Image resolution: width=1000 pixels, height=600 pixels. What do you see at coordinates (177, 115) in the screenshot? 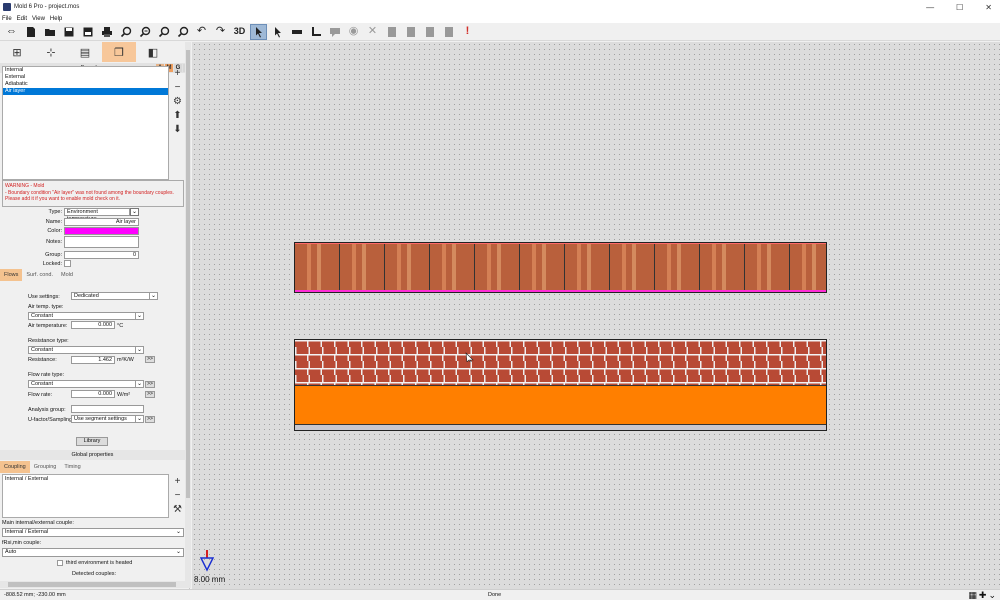
I see `move-up-icon: ⬆` at bounding box center [177, 115].